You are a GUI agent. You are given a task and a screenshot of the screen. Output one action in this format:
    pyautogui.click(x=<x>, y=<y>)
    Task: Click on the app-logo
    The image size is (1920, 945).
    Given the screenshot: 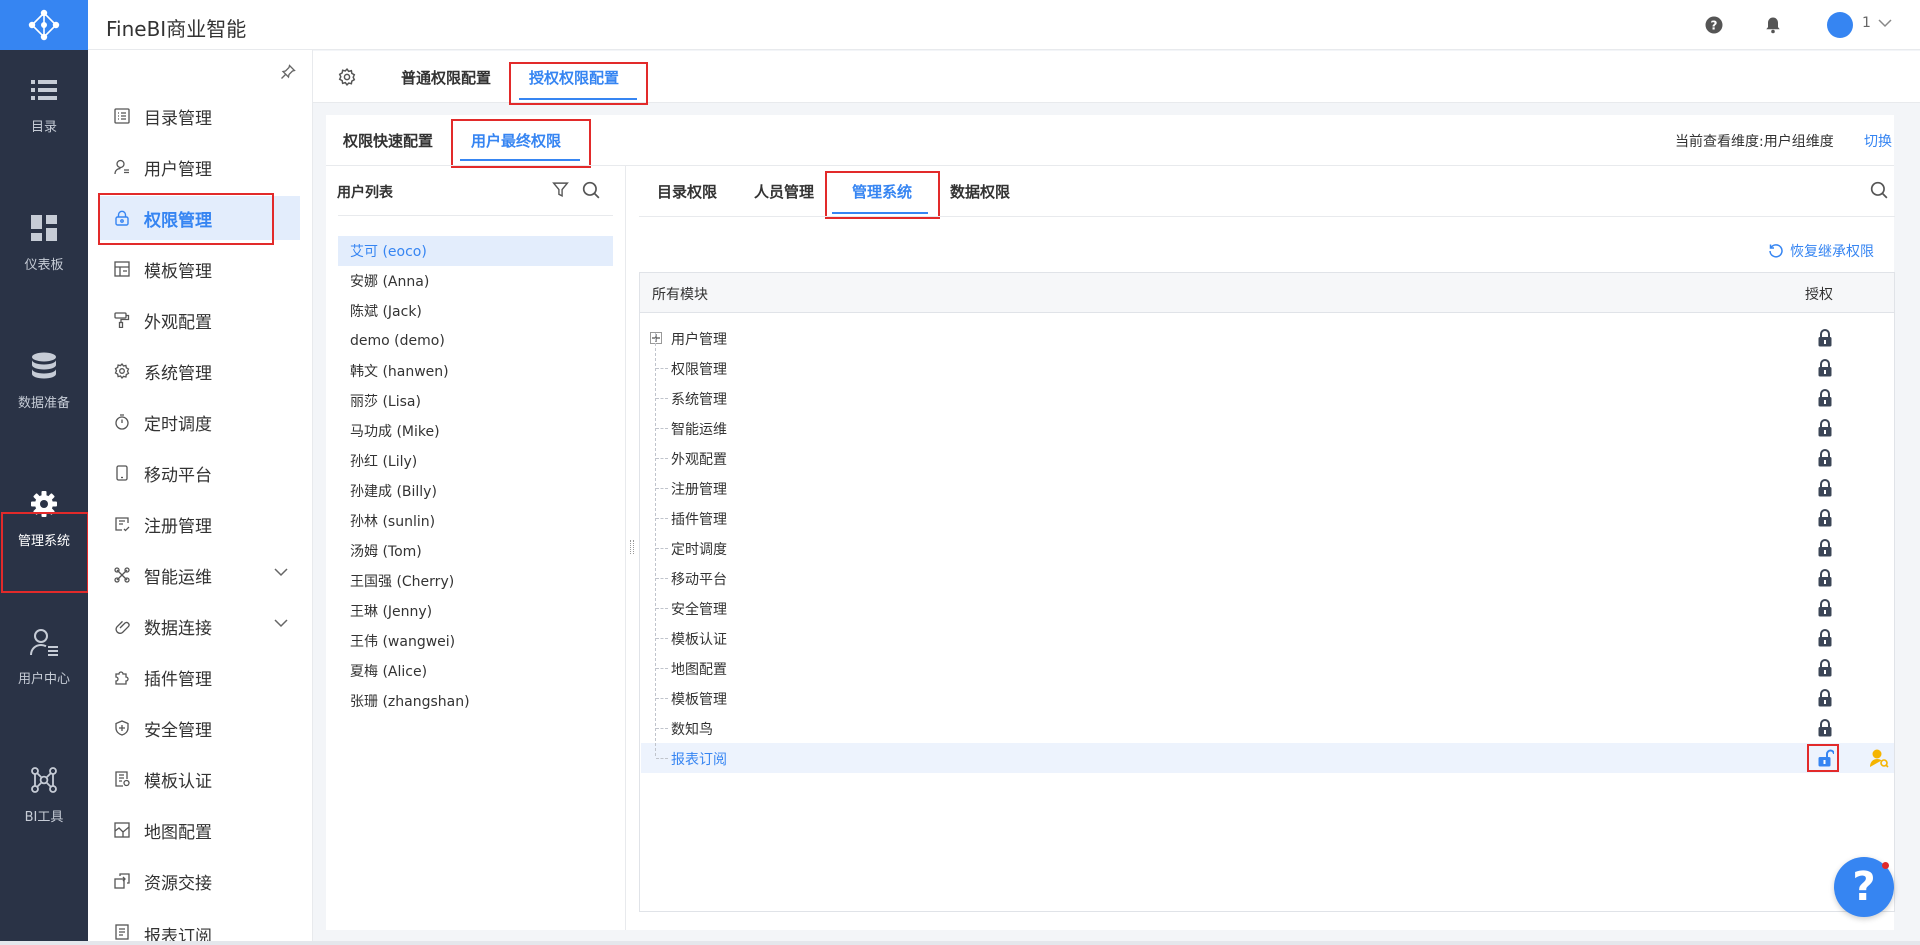 What is the action you would take?
    pyautogui.click(x=44, y=25)
    